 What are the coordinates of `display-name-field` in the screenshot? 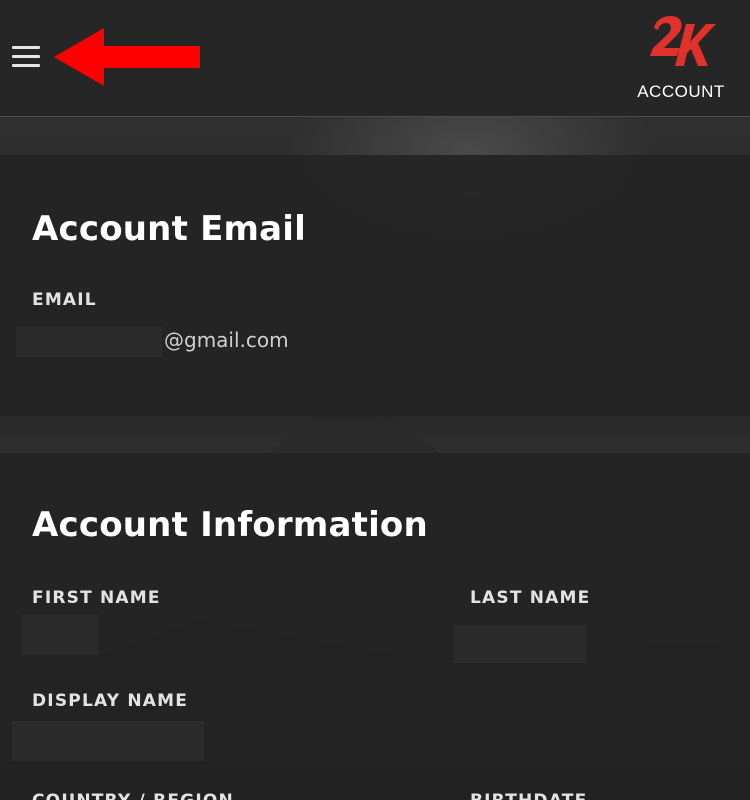 It's located at (108, 741).